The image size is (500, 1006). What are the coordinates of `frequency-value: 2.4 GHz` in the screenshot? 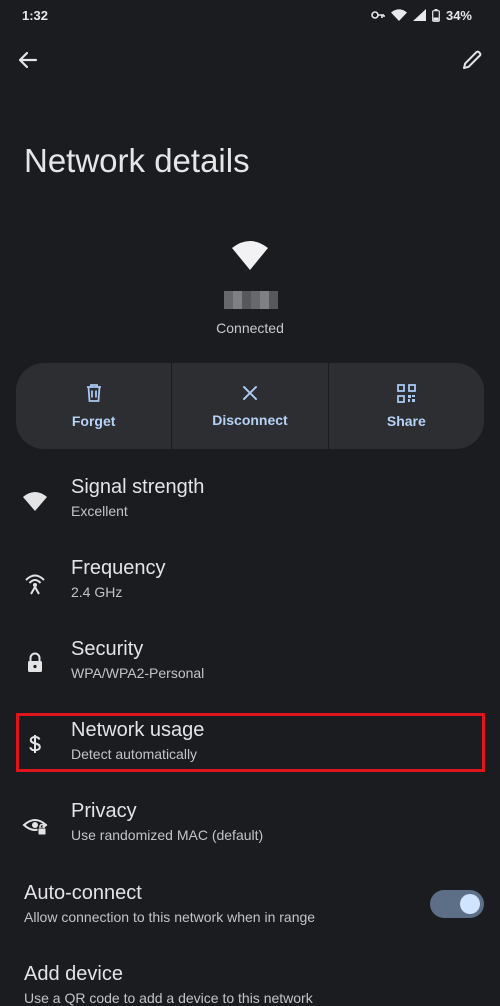 It's located at (97, 592).